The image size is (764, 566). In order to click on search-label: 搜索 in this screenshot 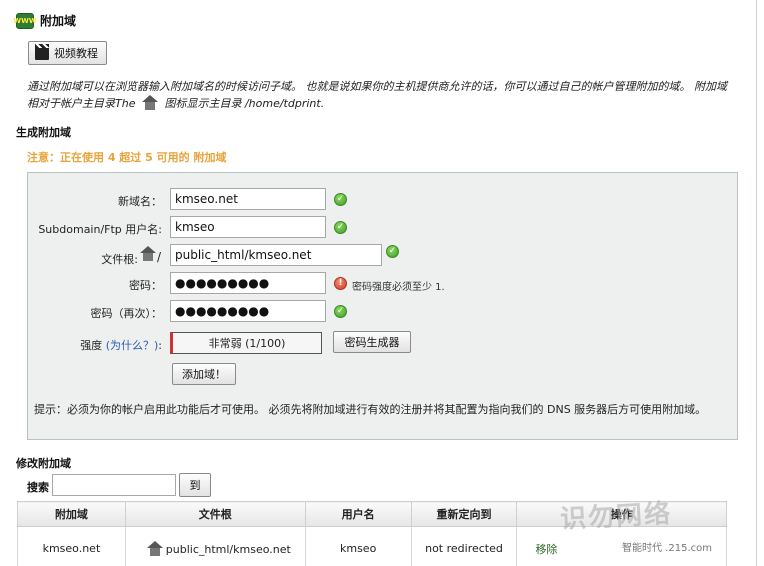, I will do `click(38, 487)`.